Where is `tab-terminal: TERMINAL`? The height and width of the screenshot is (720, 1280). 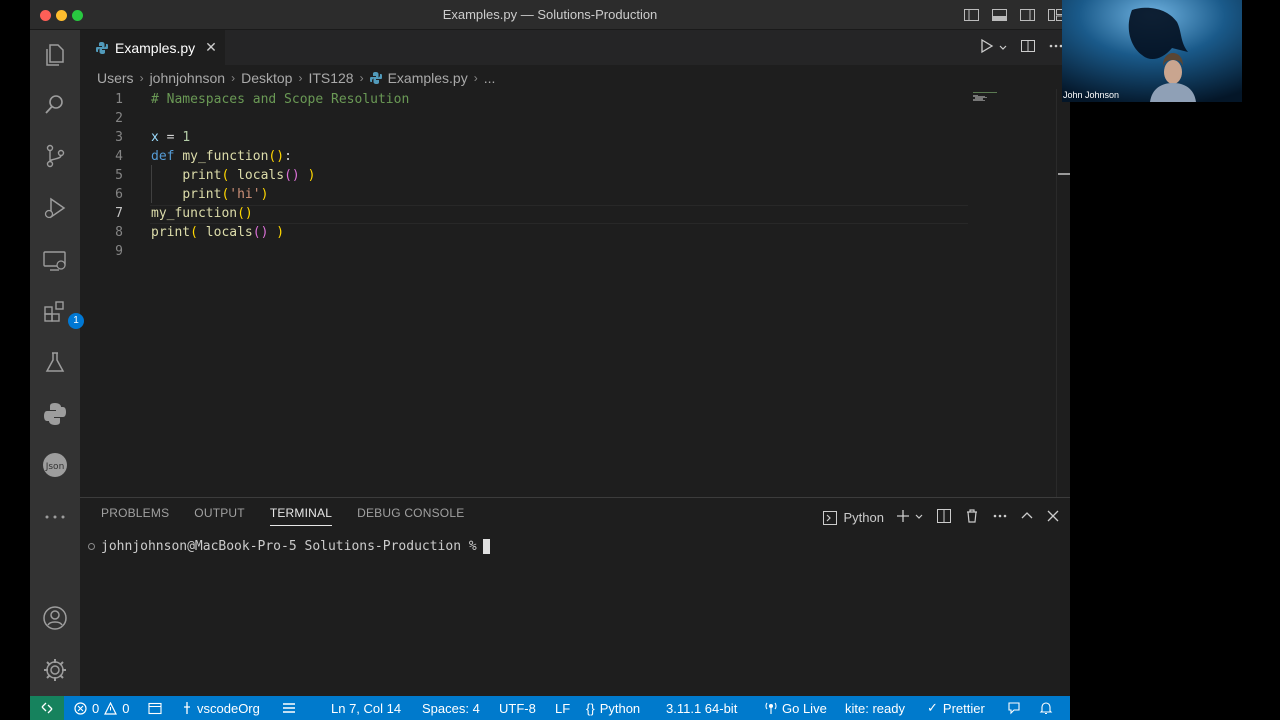 tab-terminal: TERMINAL is located at coordinates (301, 516).